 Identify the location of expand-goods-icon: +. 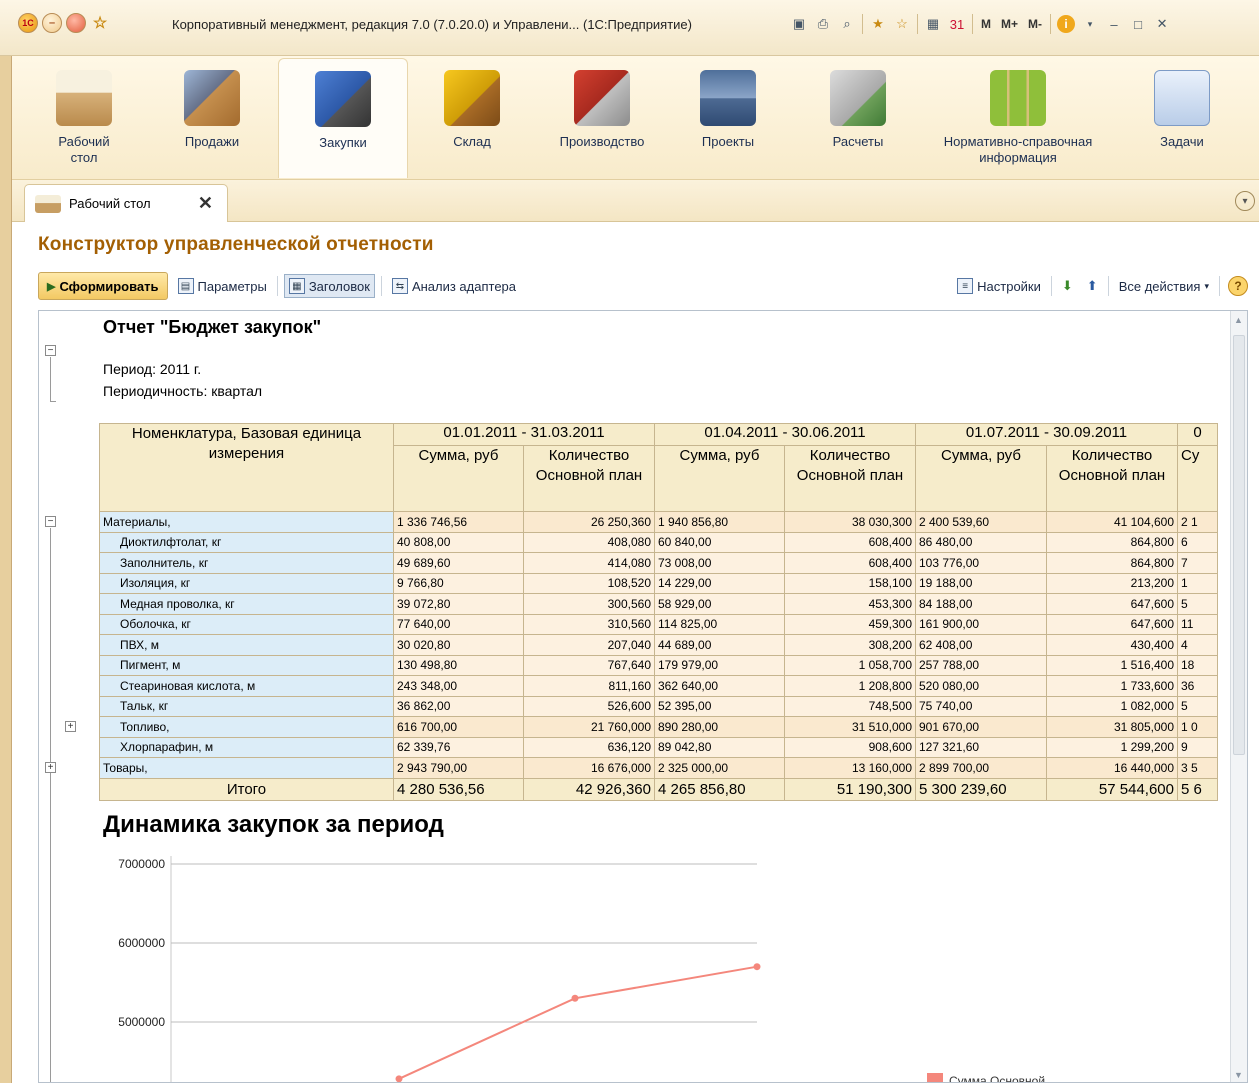
(50, 767).